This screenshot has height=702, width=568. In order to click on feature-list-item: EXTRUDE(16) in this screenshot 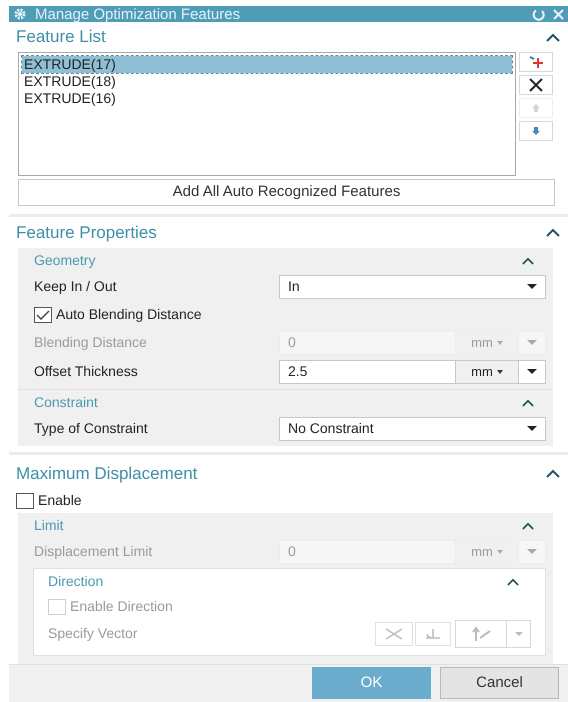, I will do `click(267, 99)`.